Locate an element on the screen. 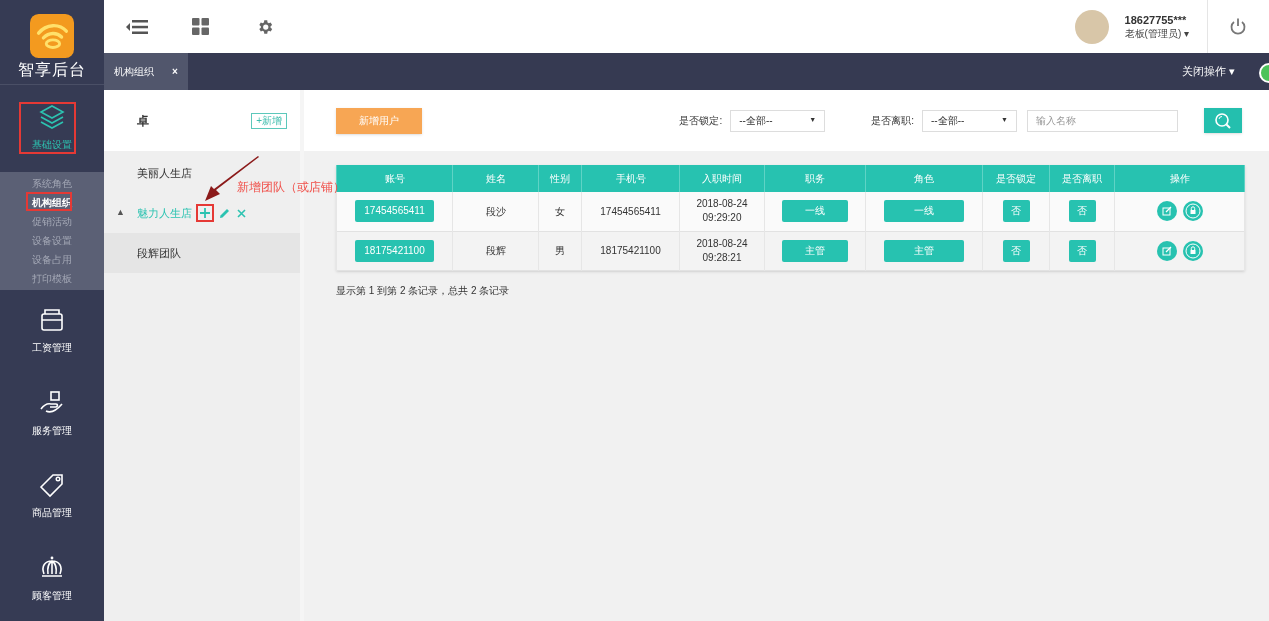 The height and width of the screenshot is (621, 1269). grid-icon is located at coordinates (200, 26).